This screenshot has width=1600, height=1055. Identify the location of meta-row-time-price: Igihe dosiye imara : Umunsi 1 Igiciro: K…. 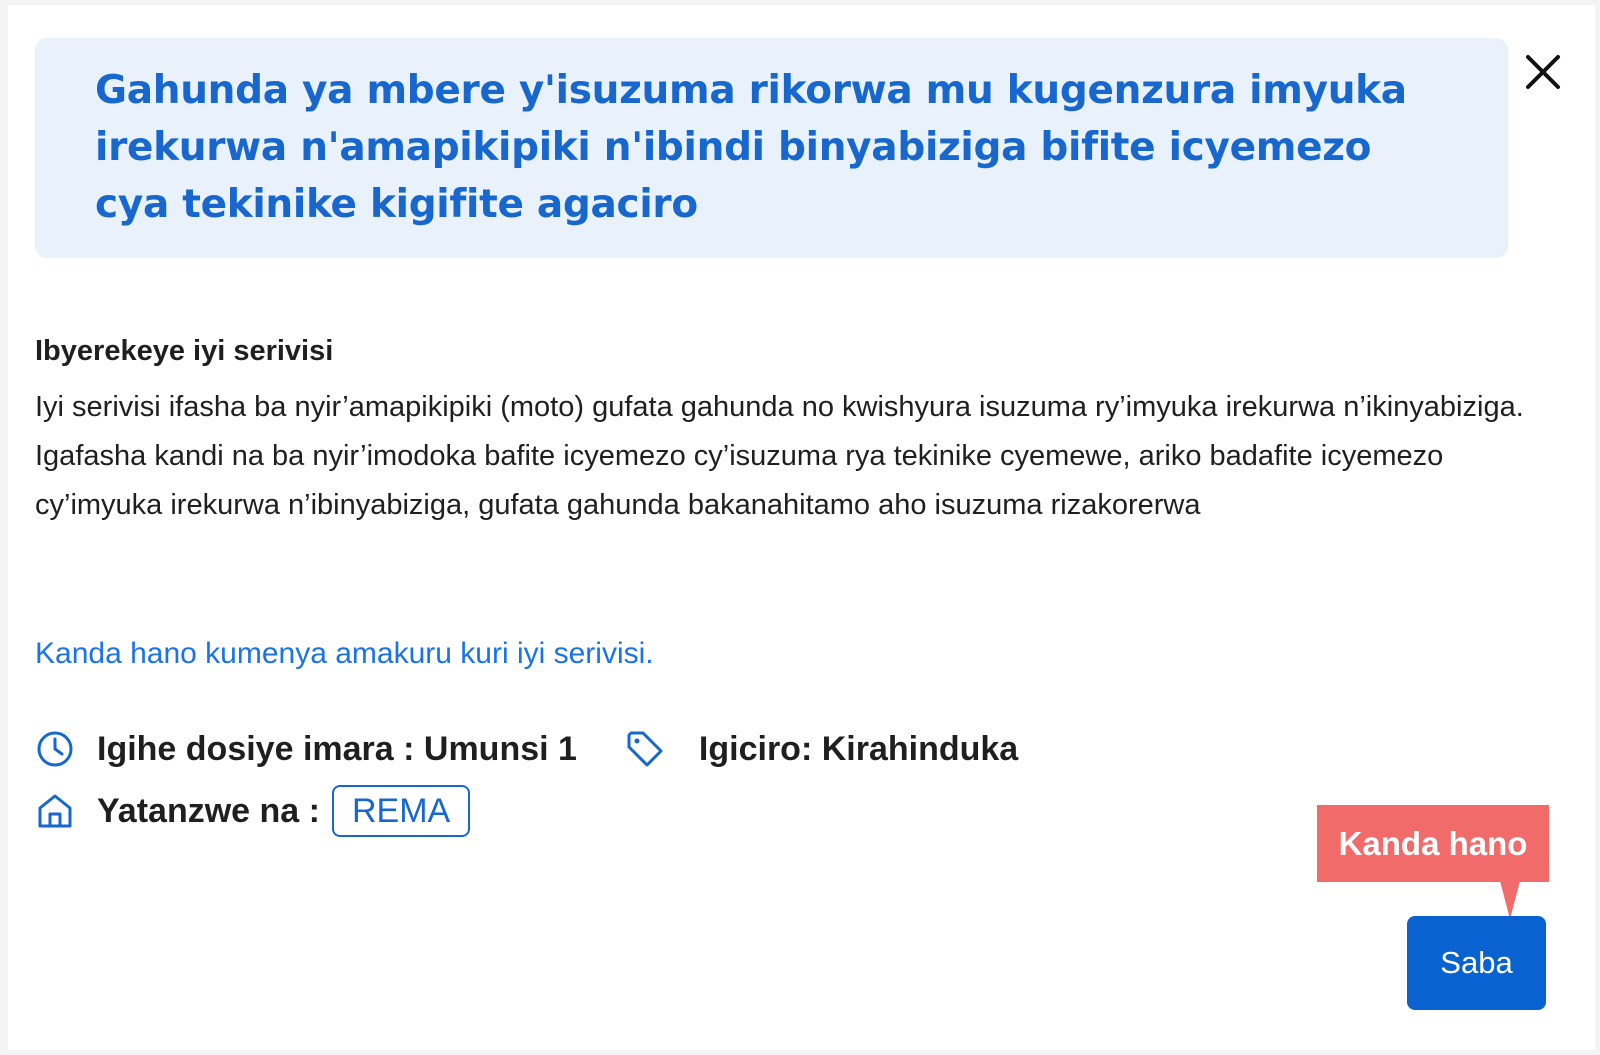
(526, 749).